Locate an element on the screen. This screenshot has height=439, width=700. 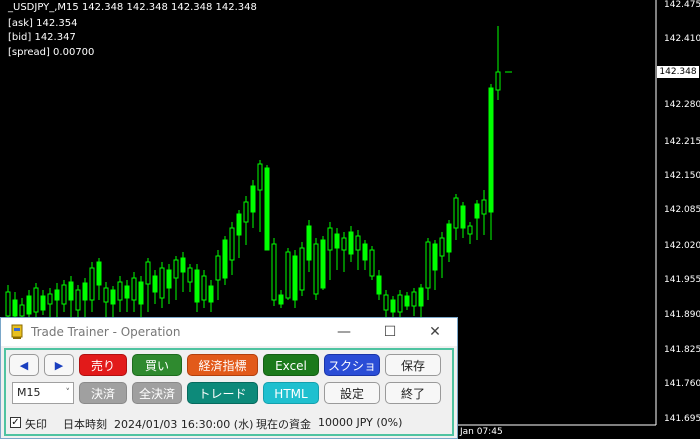
sell-button: 売り is located at coordinates (103, 365).